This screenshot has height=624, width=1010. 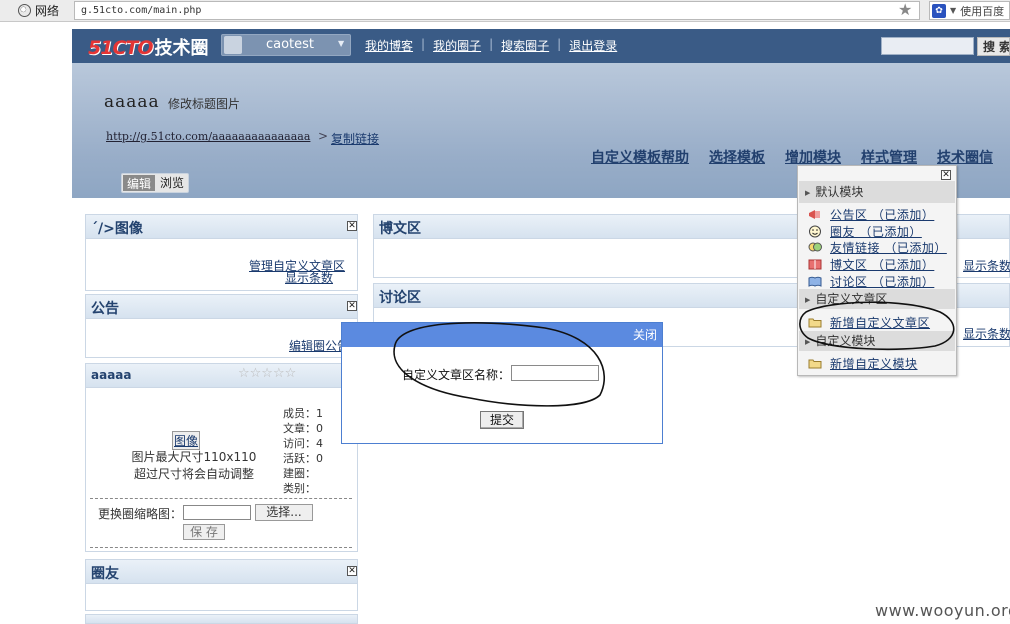 What do you see at coordinates (942, 610) in the screenshot?
I see `watermark: www.wooyun.org` at bounding box center [942, 610].